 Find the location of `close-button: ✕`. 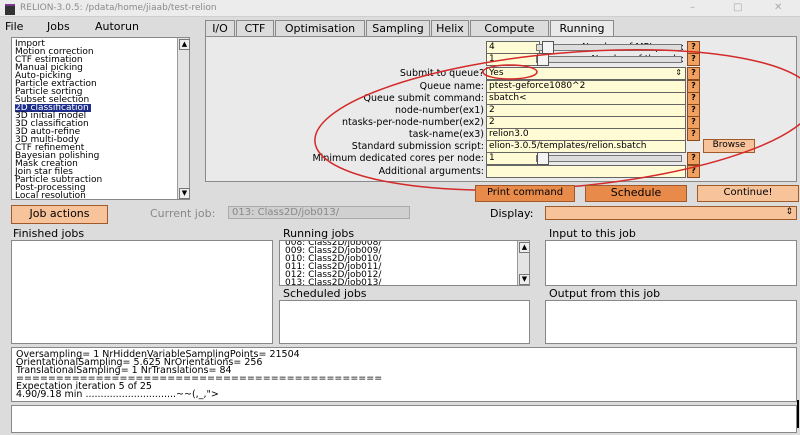

close-button: ✕ is located at coordinates (778, 7).